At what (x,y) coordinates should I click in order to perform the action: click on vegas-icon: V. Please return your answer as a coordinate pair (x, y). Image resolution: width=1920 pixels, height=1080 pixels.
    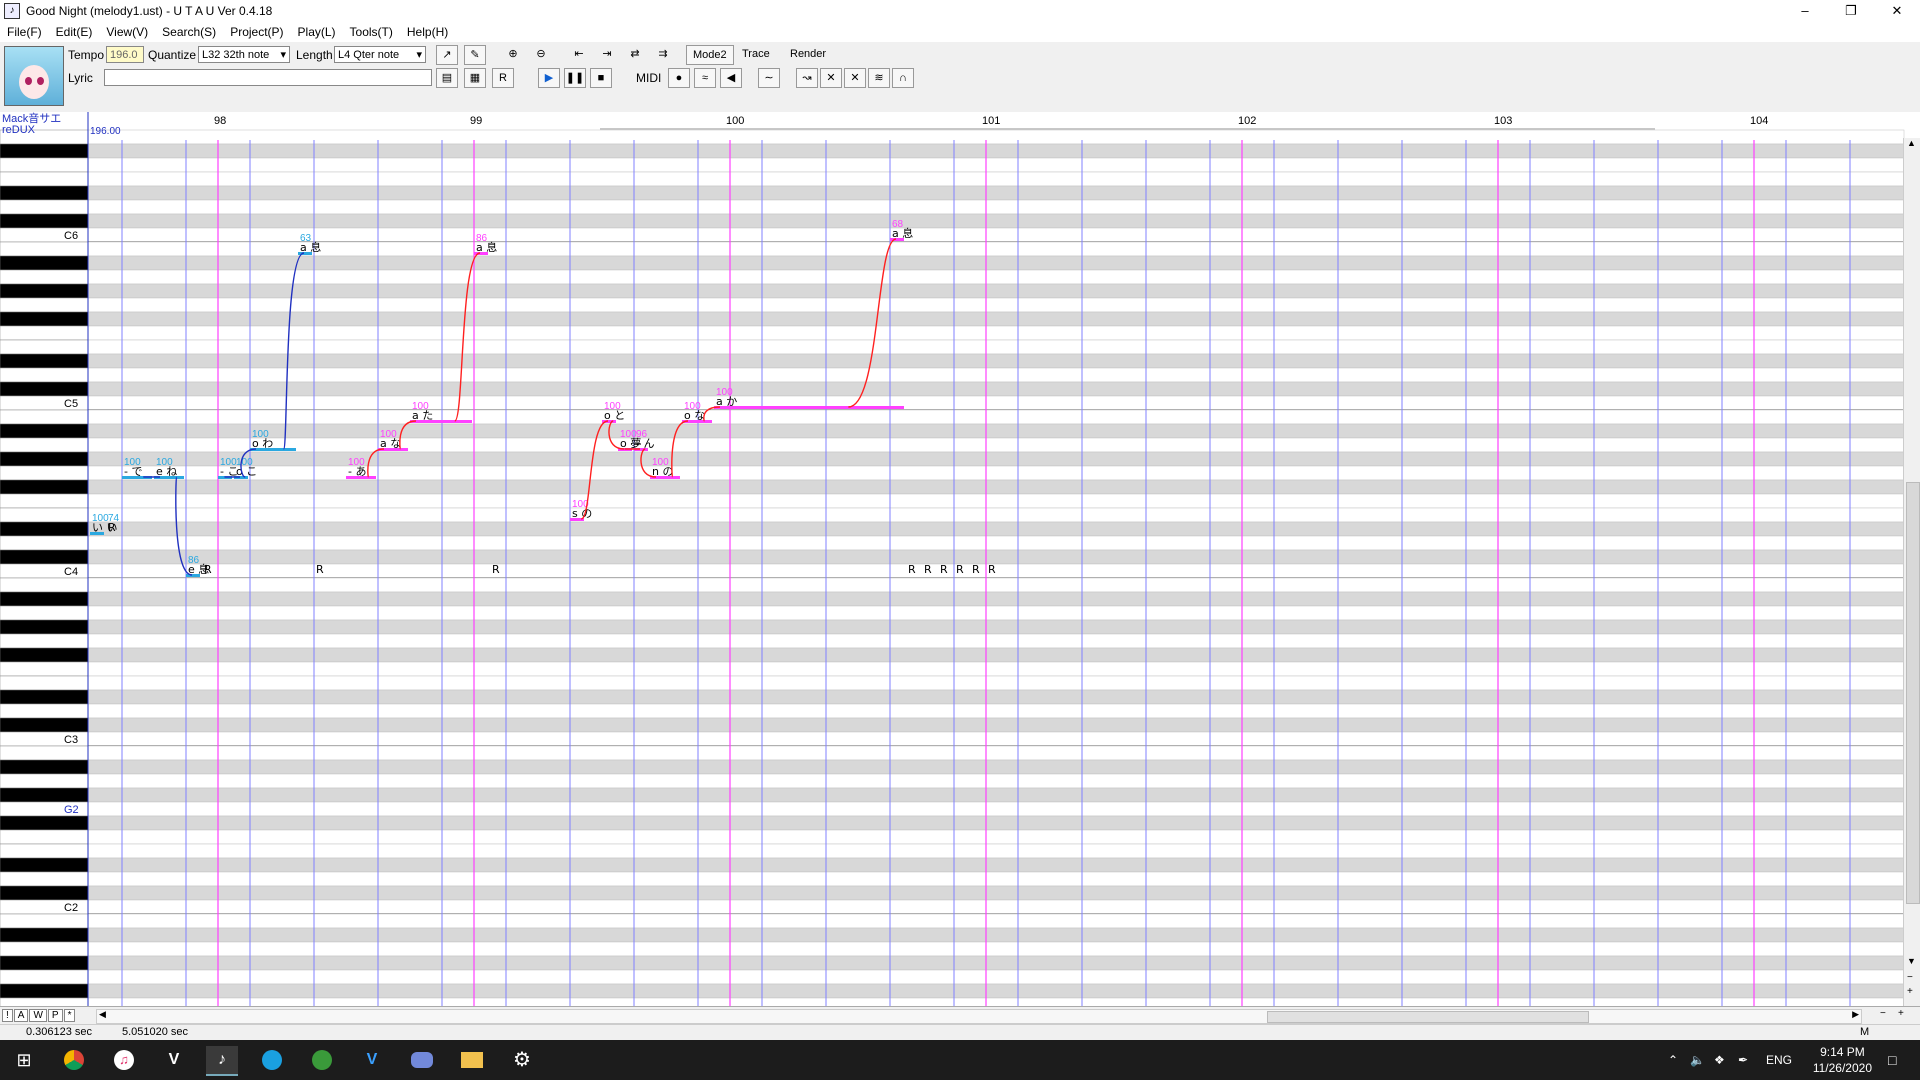
    Looking at the image, I should click on (372, 1060).